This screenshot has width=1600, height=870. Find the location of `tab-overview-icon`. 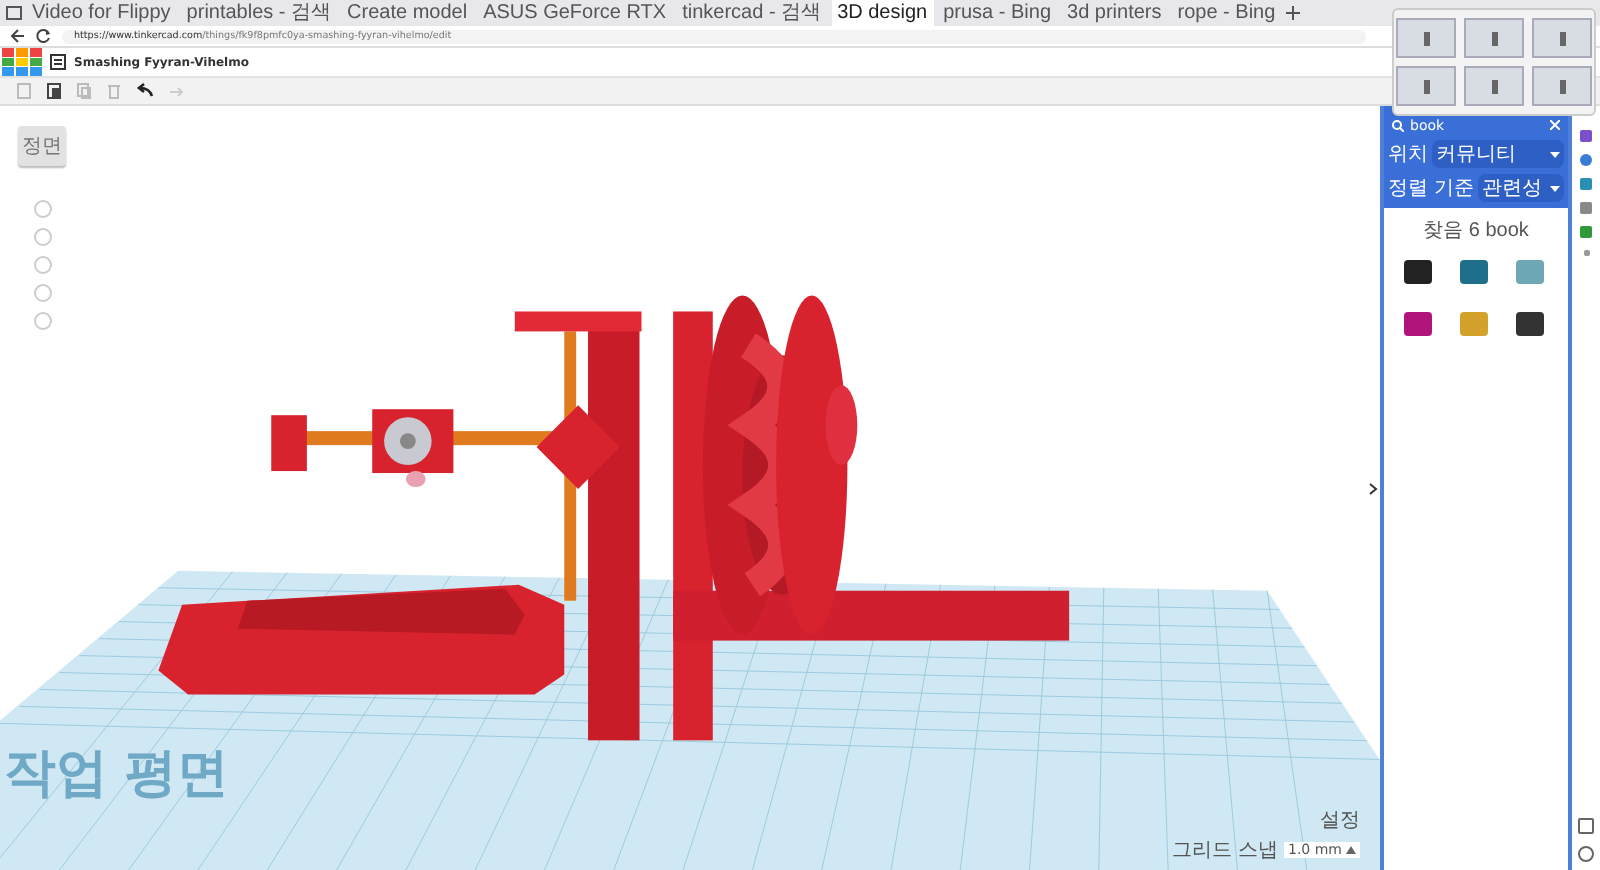

tab-overview-icon is located at coordinates (14, 13).